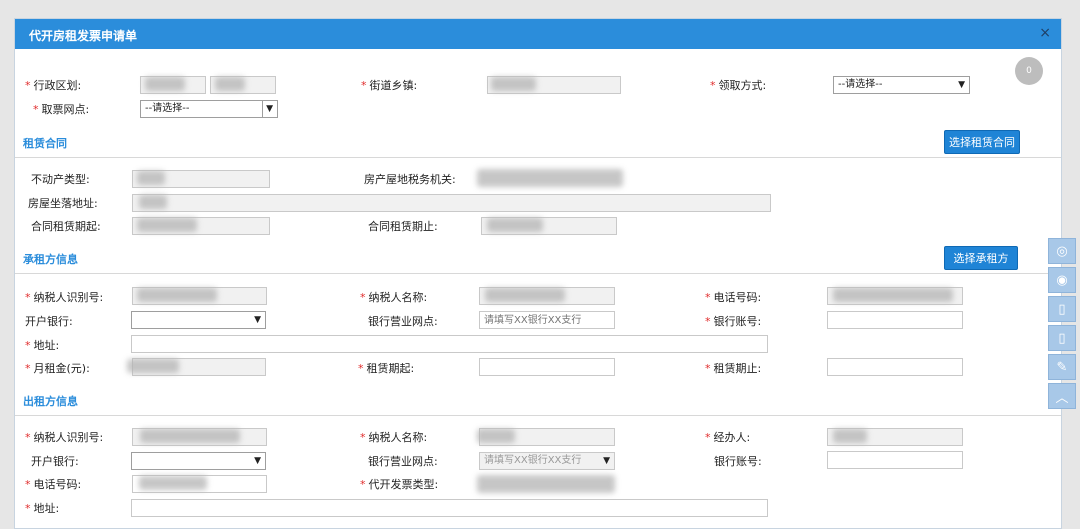  Describe the element at coordinates (895, 320) in the screenshot. I see `tenant-account-field` at that location.